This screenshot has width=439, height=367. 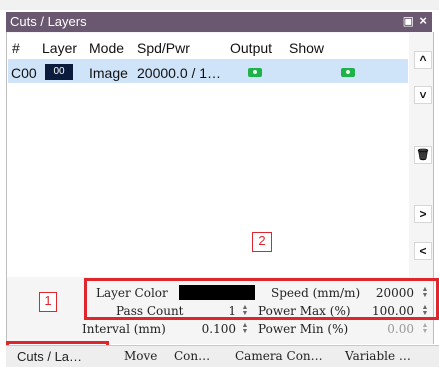 I want to click on column-header-number: #, so click(x=16, y=48).